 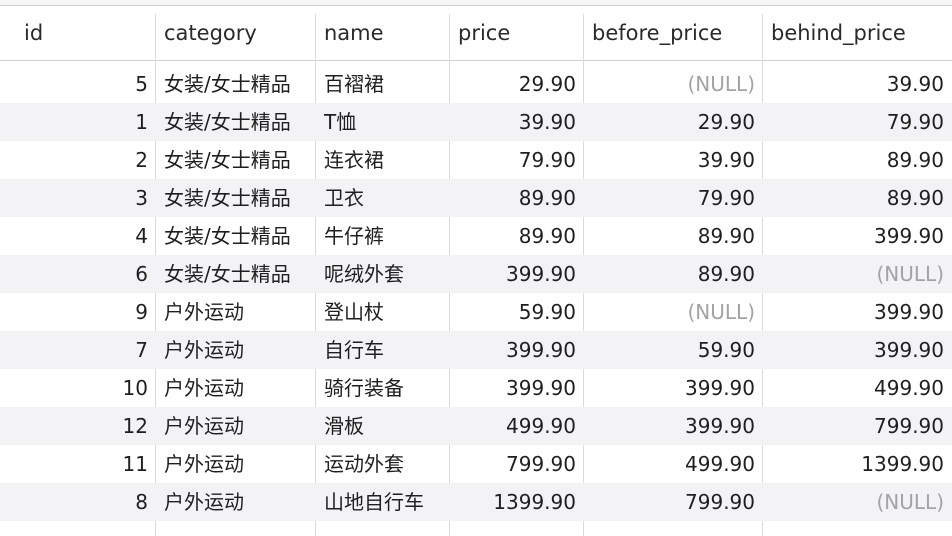 I want to click on cell-behind-price: 799.90, so click(x=857, y=426).